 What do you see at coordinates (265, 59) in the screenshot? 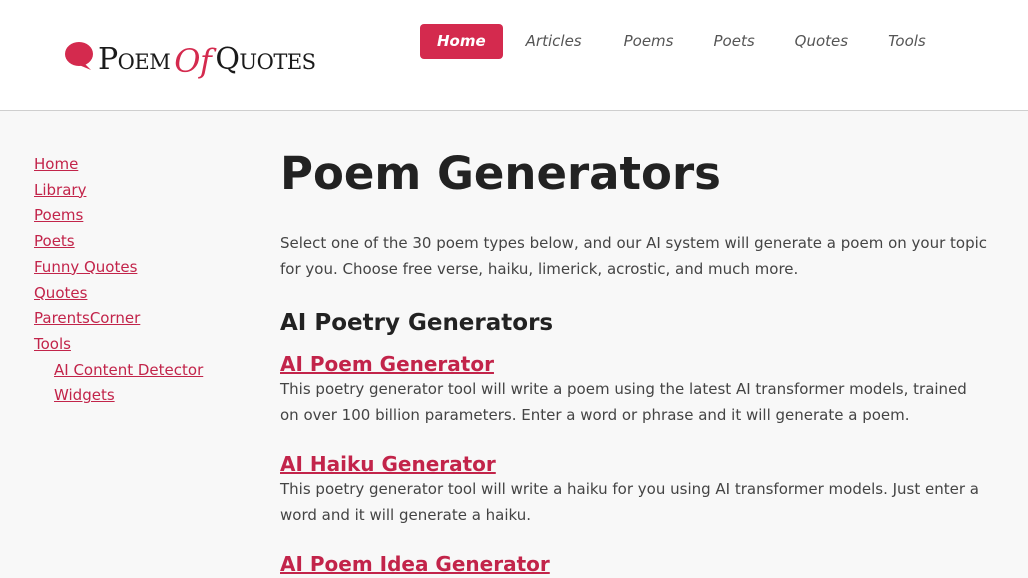
I see `logo-text-quotes: Quotes` at bounding box center [265, 59].